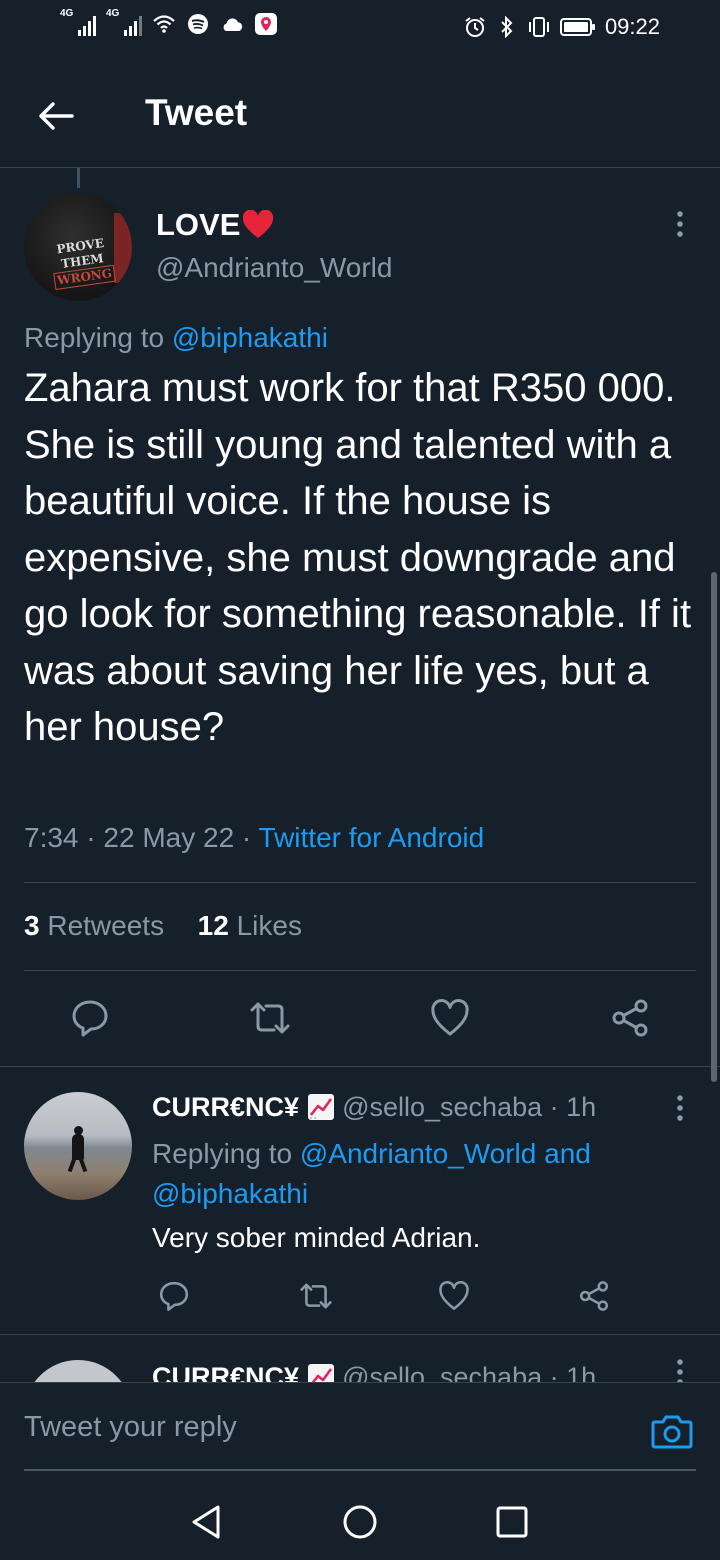 This screenshot has width=720, height=1560. I want to click on wifi-icon, so click(164, 24).